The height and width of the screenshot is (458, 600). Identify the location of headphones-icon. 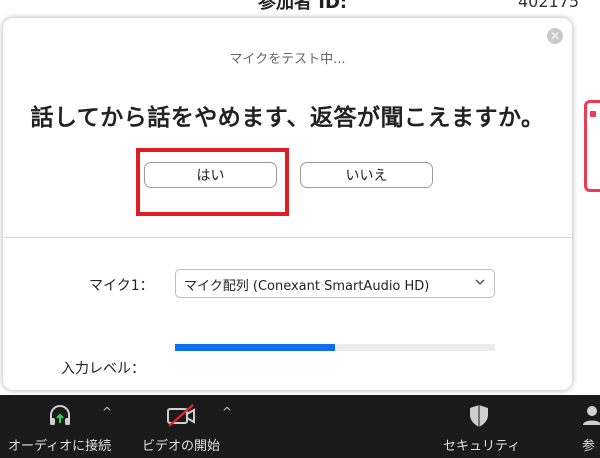
(60, 415).